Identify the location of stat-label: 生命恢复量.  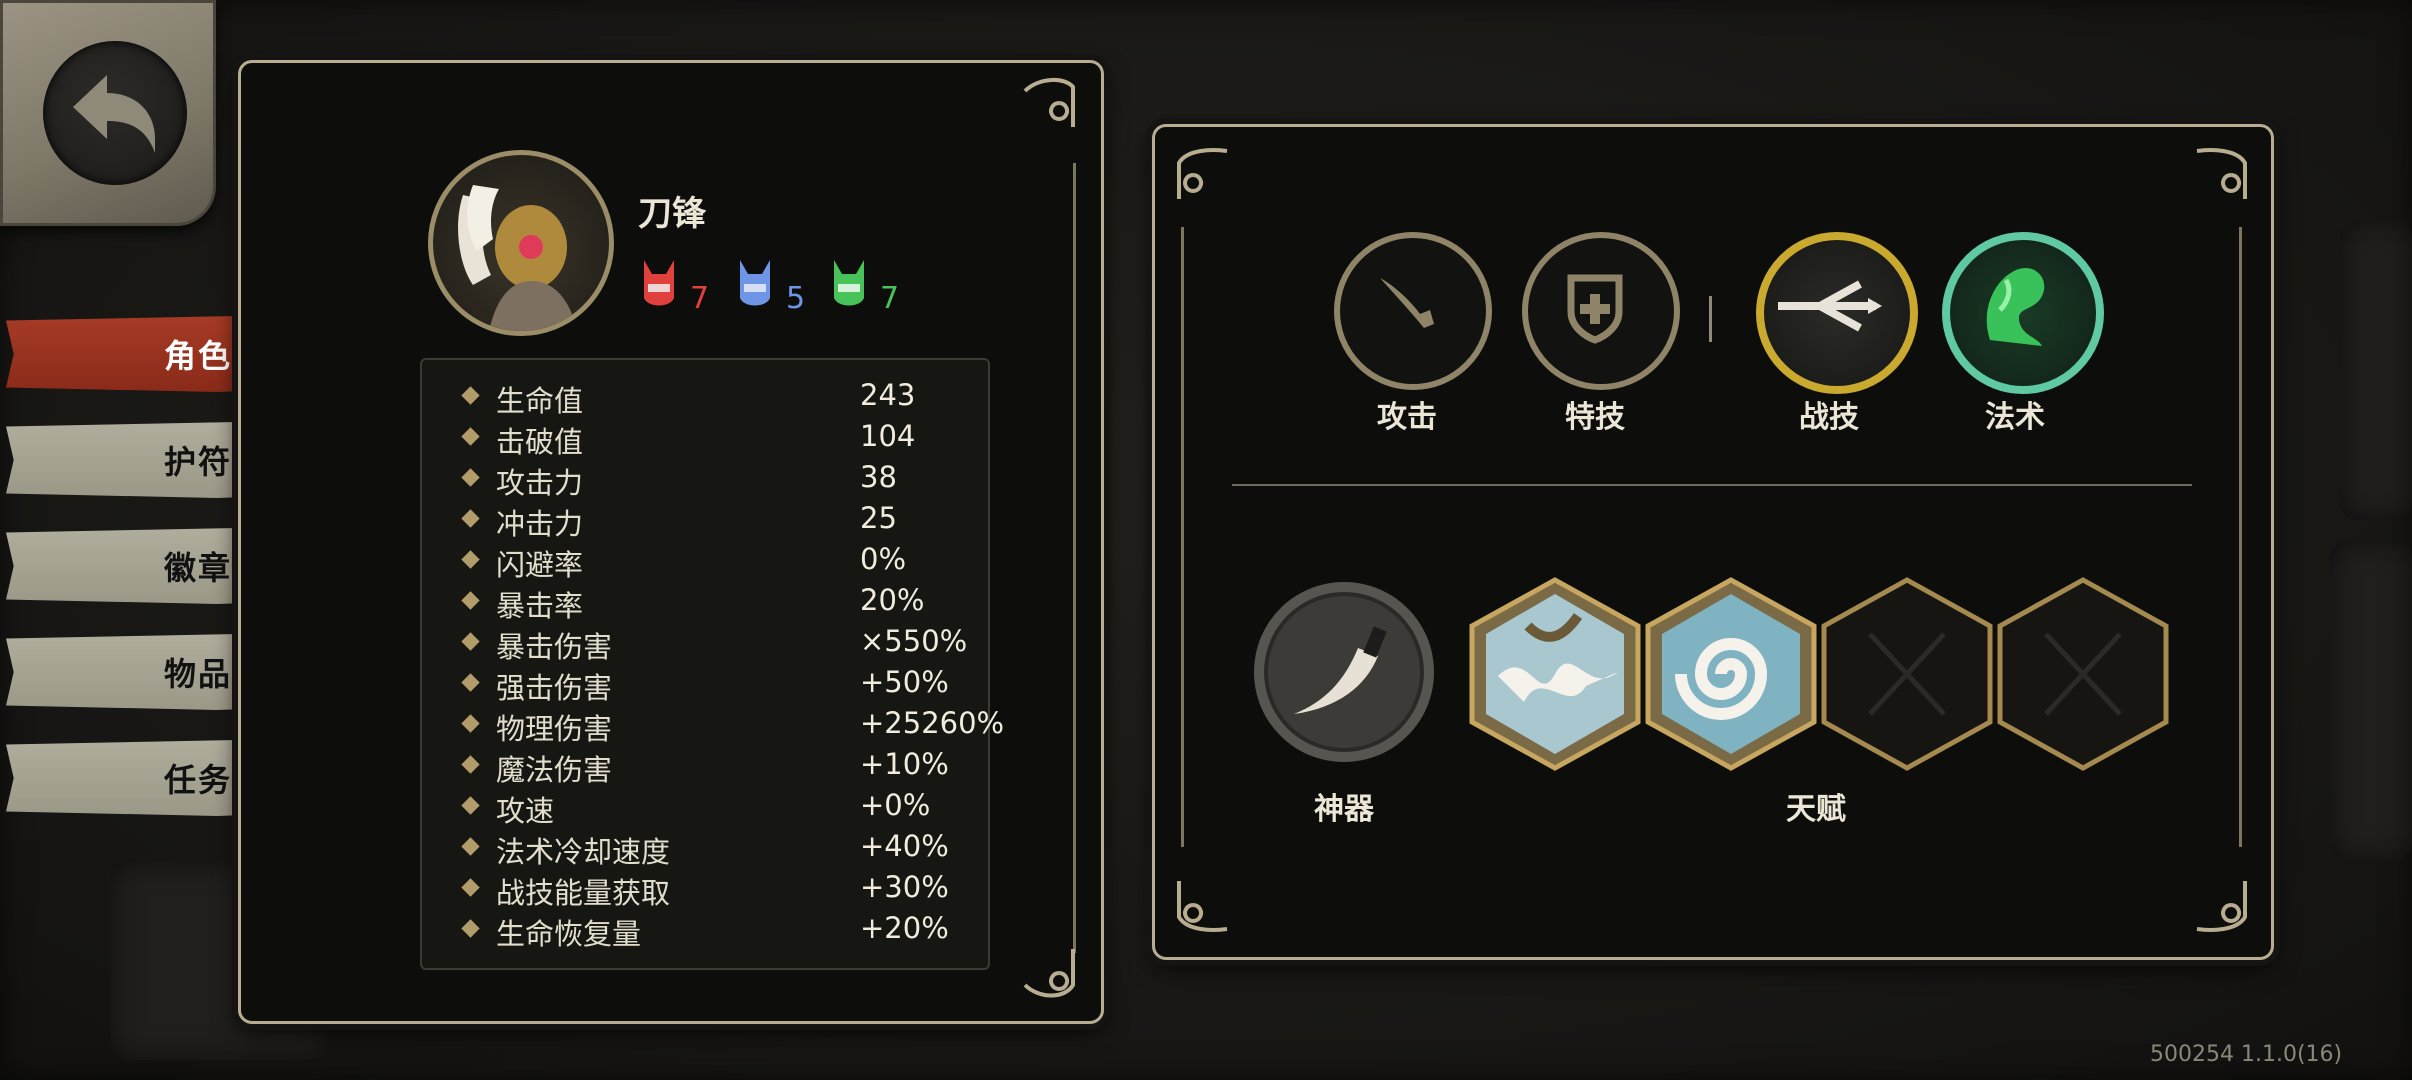
(569, 934).